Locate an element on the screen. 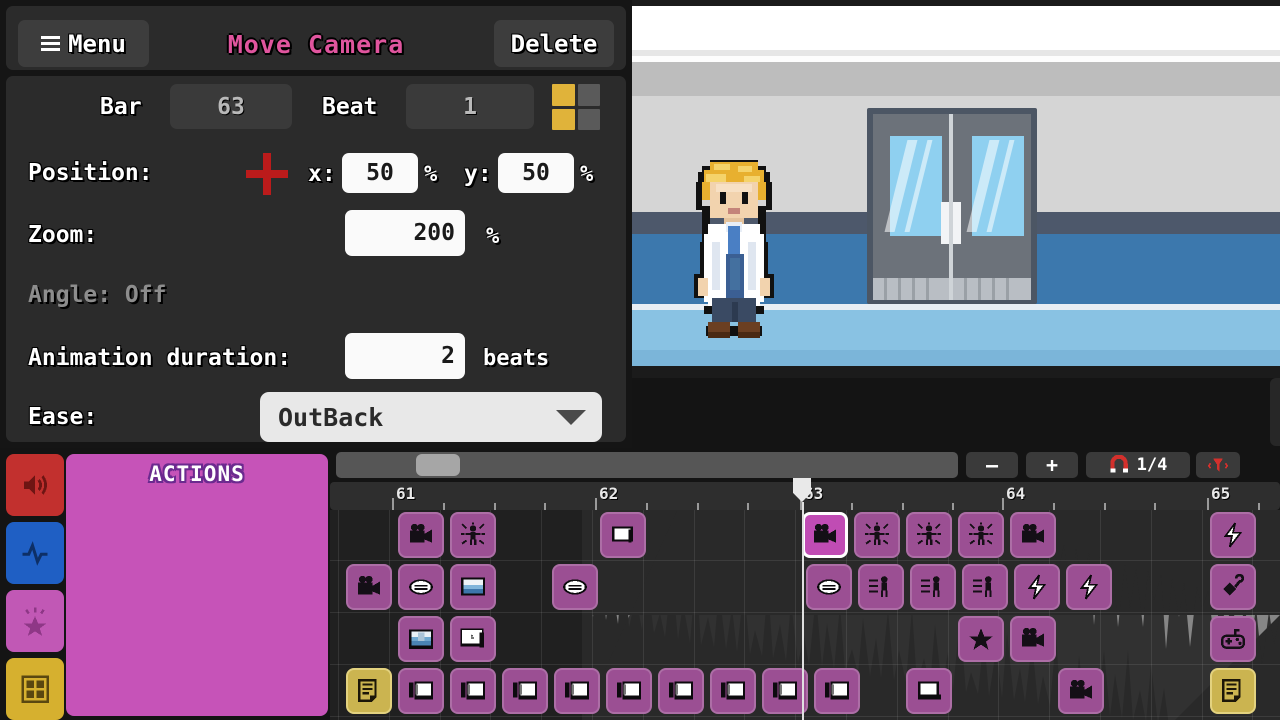 This screenshot has height=720, width=1280. text-doc-icon is located at coordinates (1233, 691).